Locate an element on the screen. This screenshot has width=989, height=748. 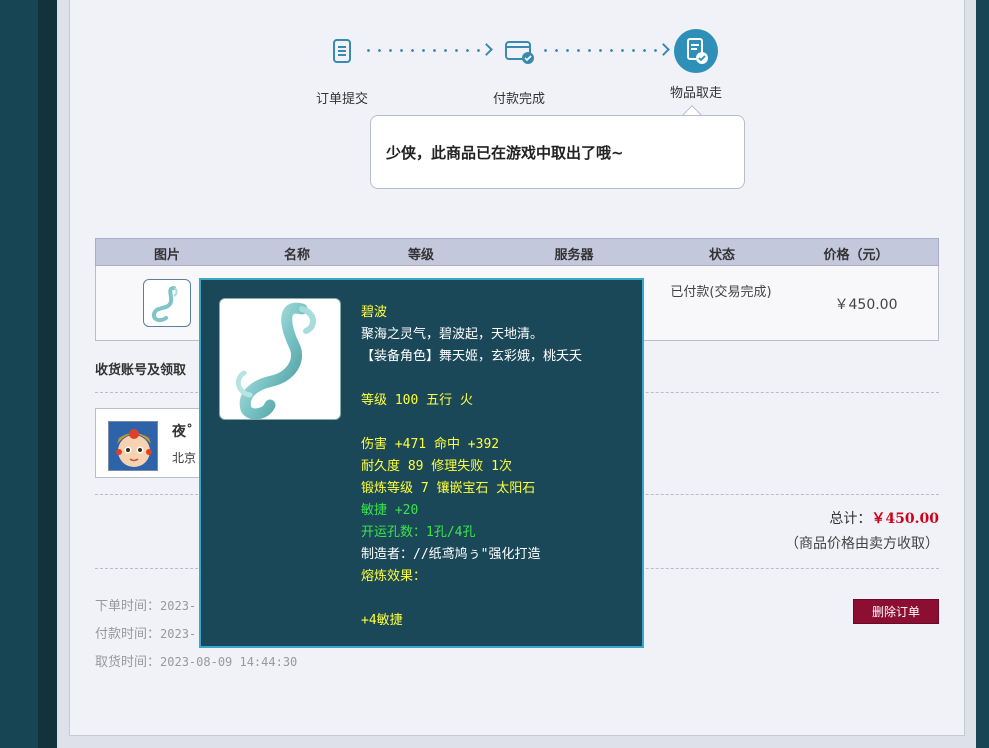
step-label: 付款完成 is located at coordinates (518, 99).